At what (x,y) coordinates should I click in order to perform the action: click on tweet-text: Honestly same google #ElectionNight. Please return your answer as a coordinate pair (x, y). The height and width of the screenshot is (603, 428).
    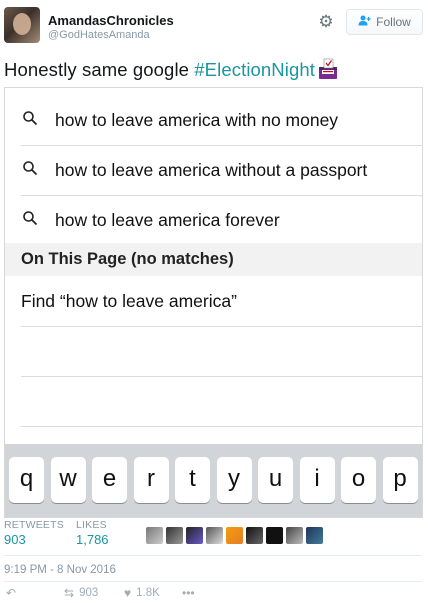
    Looking at the image, I should click on (171, 69).